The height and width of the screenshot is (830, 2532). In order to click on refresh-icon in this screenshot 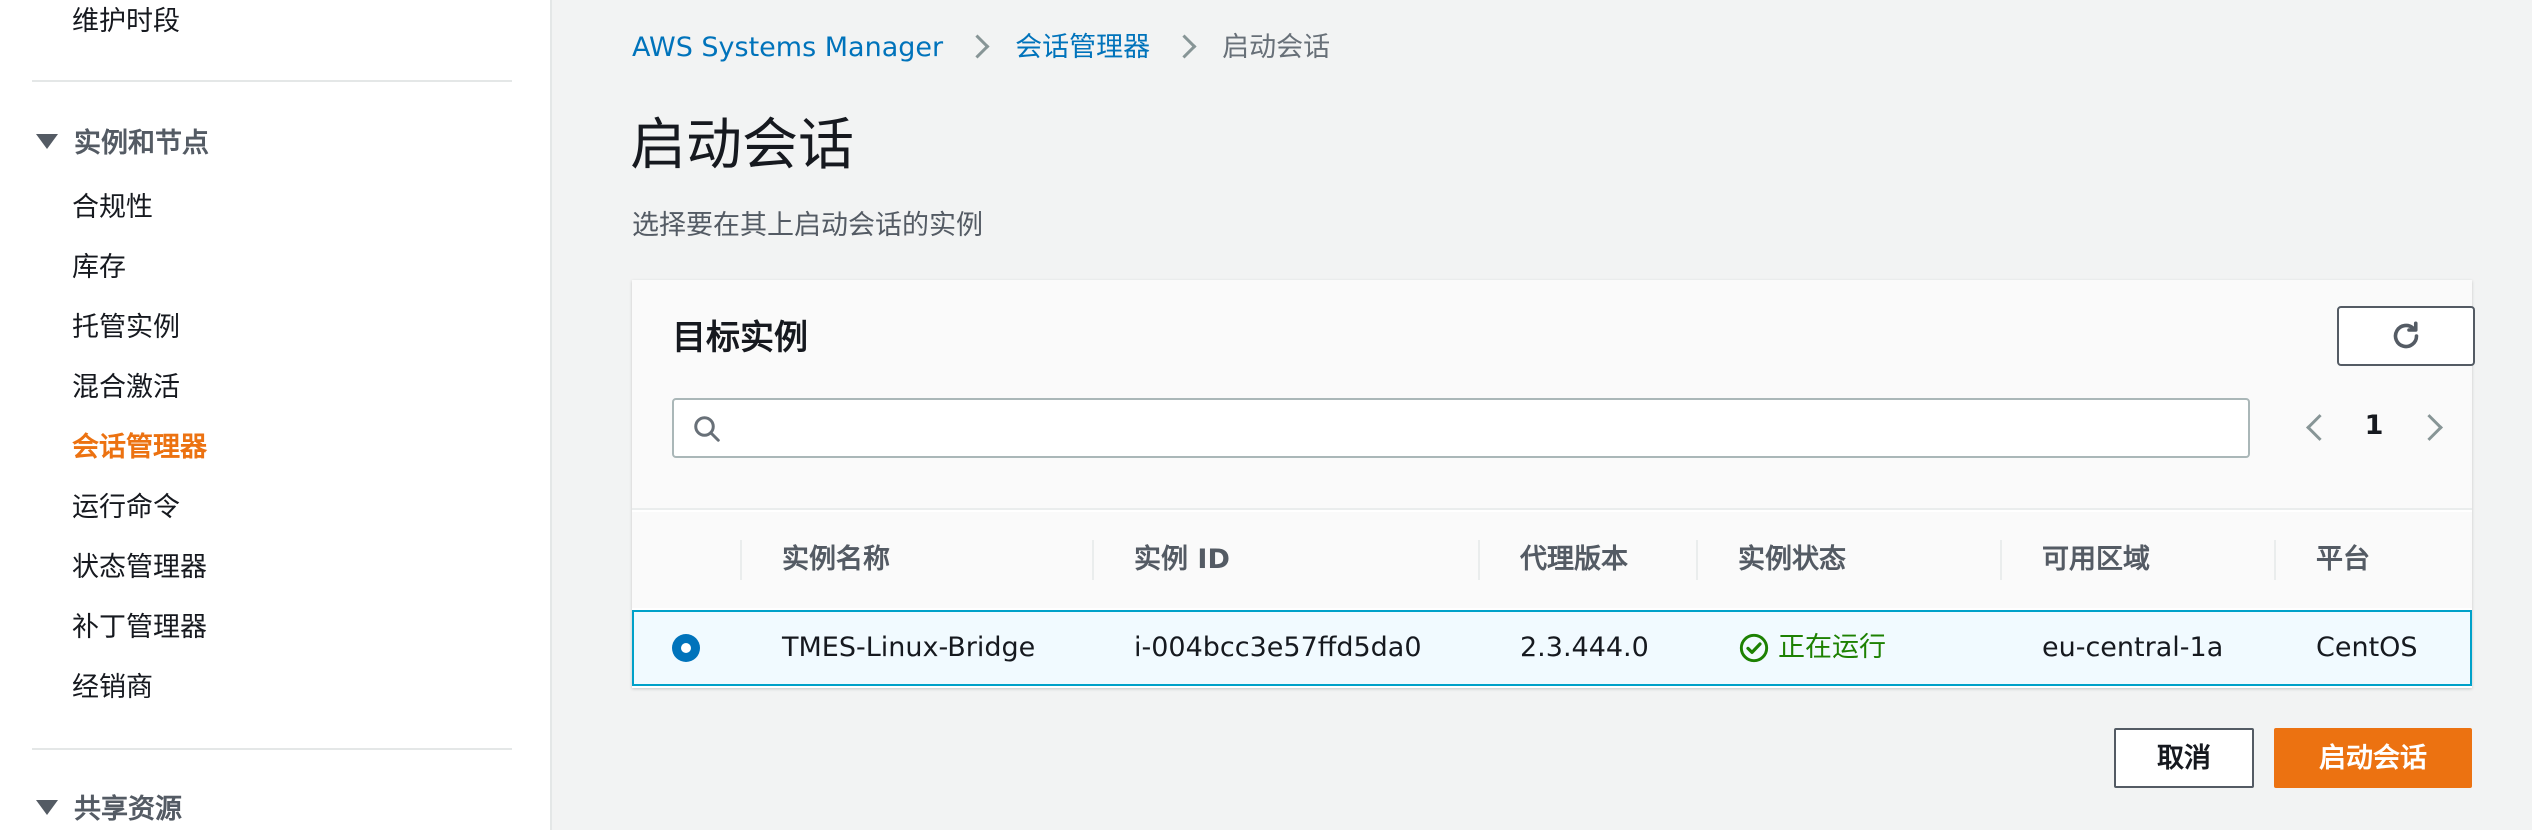, I will do `click(2406, 335)`.